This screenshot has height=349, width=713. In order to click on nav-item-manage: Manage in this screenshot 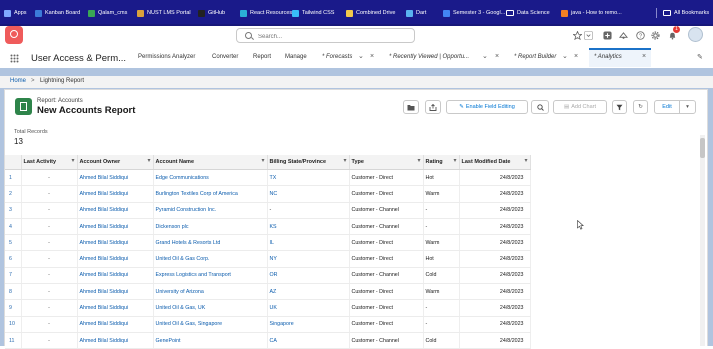, I will do `click(296, 57)`.